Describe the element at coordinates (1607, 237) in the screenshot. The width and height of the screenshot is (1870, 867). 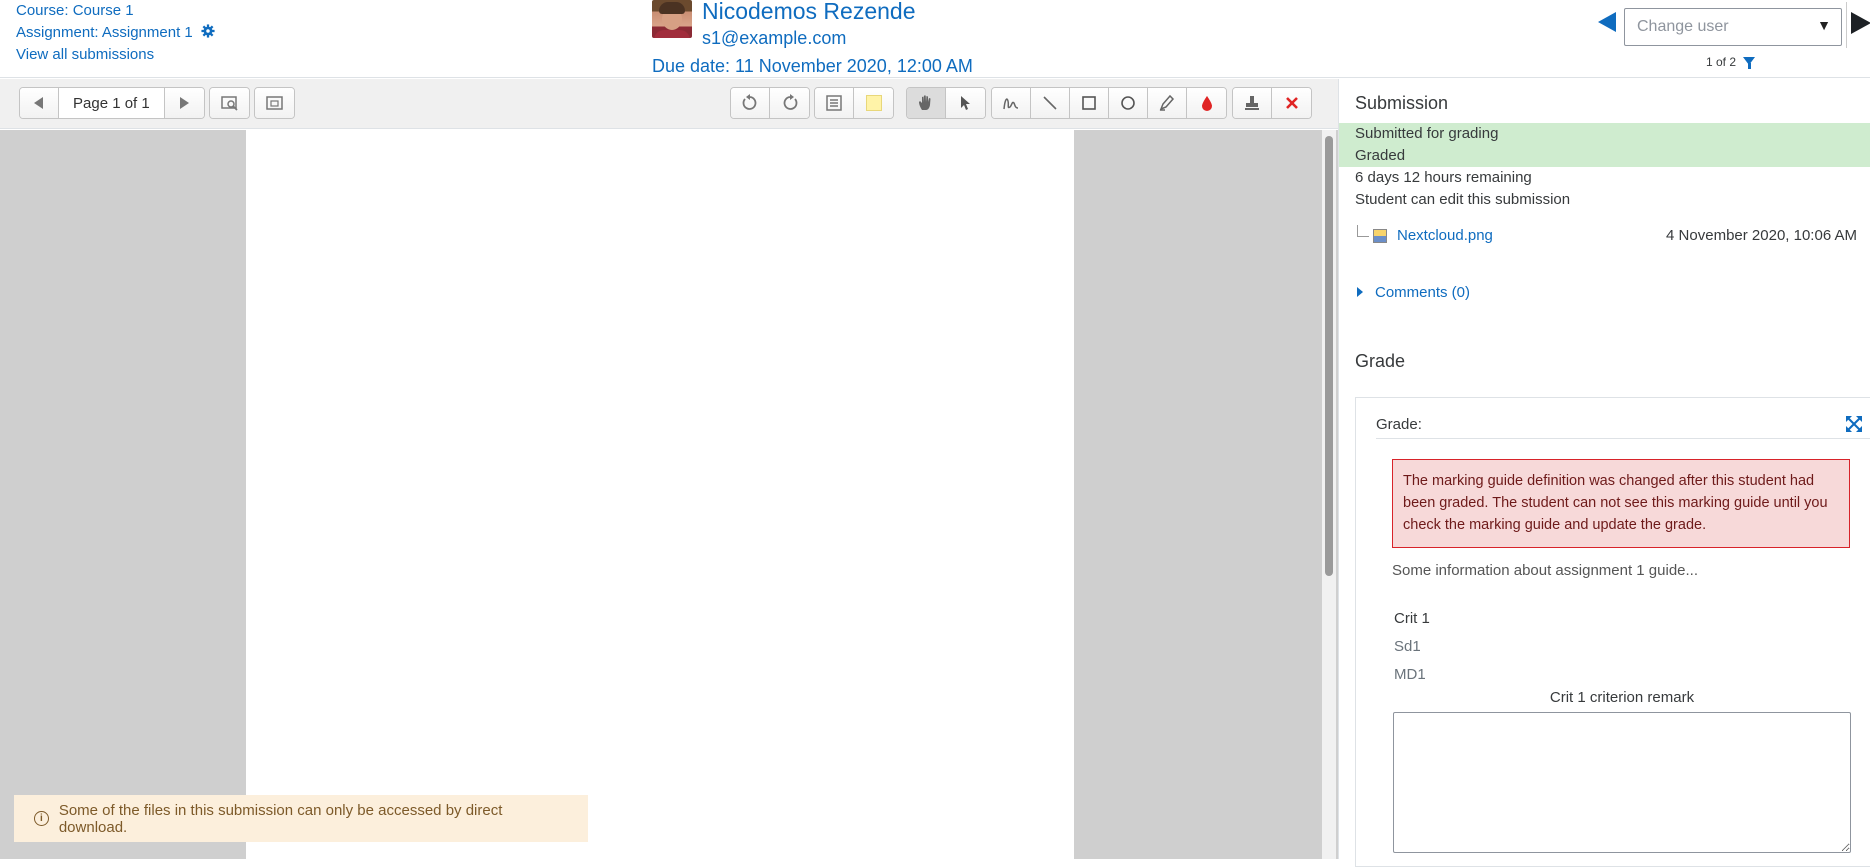
I see `submitted-file: Nextcloud.png 4 November 2020, 10:06 AM` at that location.